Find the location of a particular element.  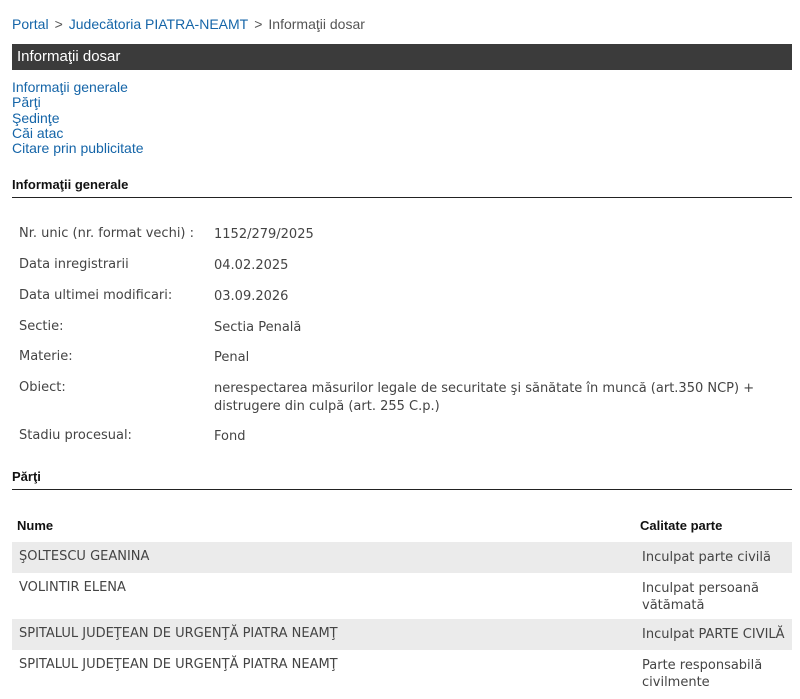

info-label: Obiect: is located at coordinates (42, 387).